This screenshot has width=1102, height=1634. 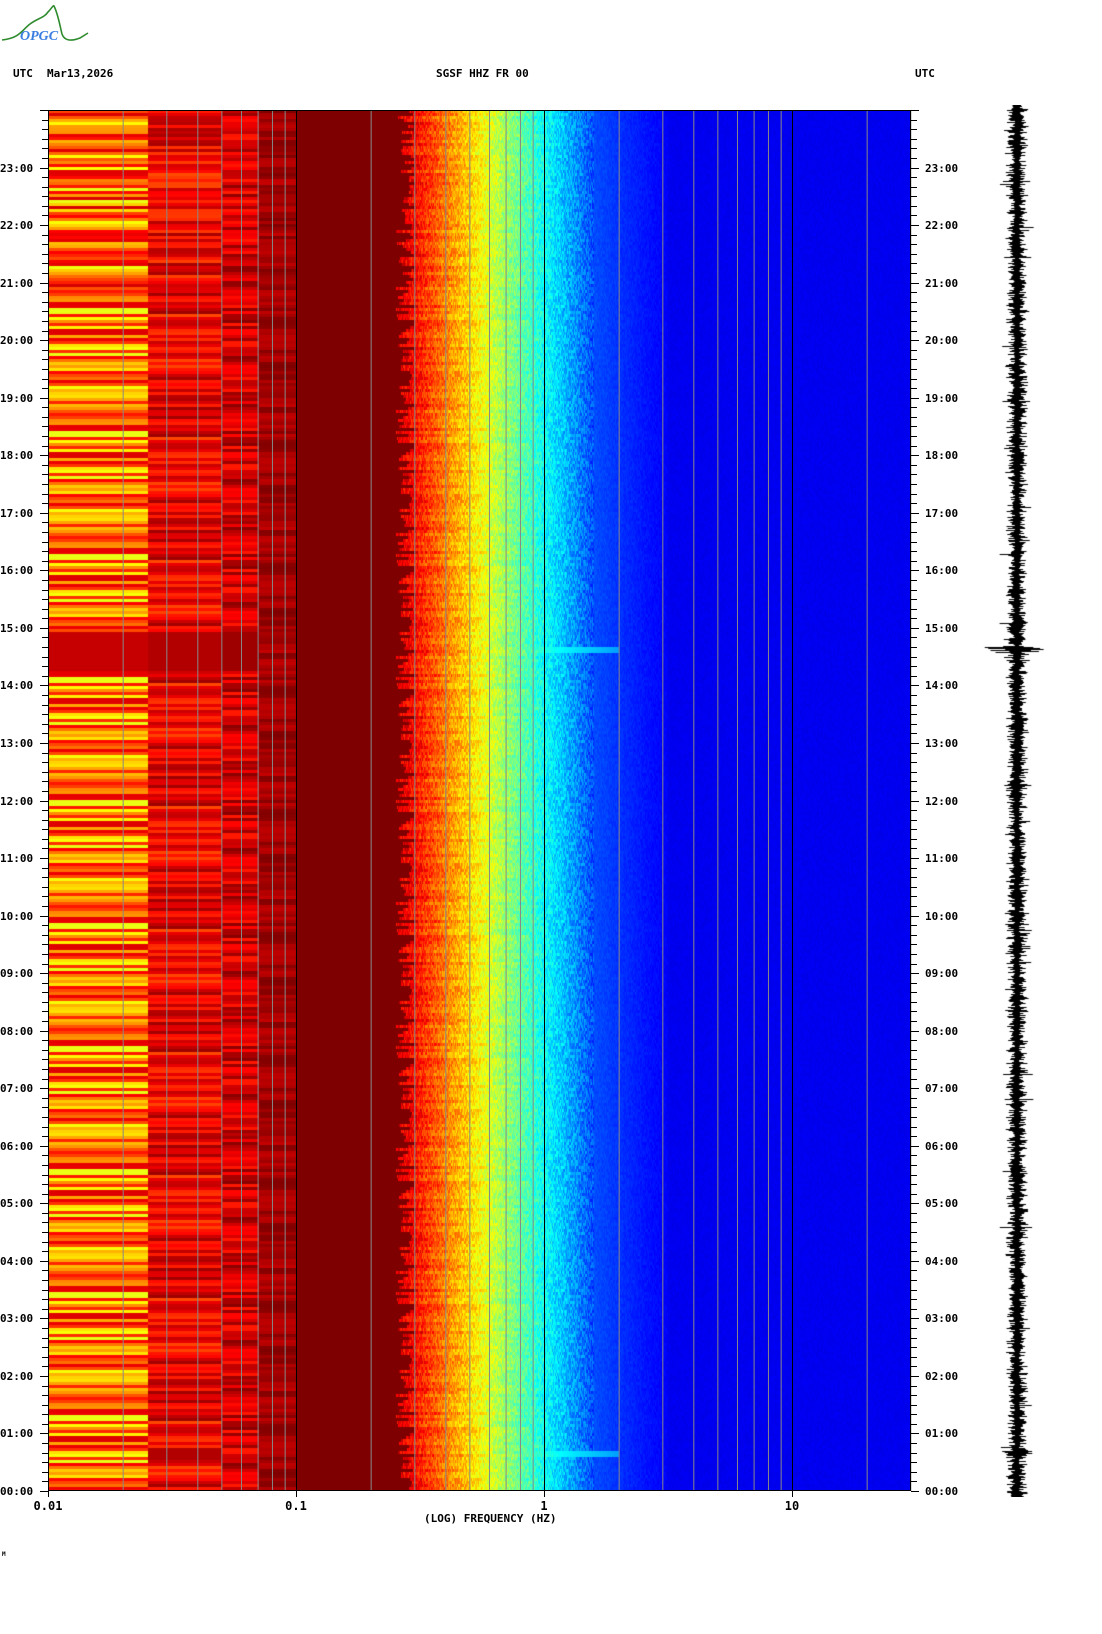 What do you see at coordinates (942, 1376) in the screenshot?
I see `y-tick-label-right: 02:00` at bounding box center [942, 1376].